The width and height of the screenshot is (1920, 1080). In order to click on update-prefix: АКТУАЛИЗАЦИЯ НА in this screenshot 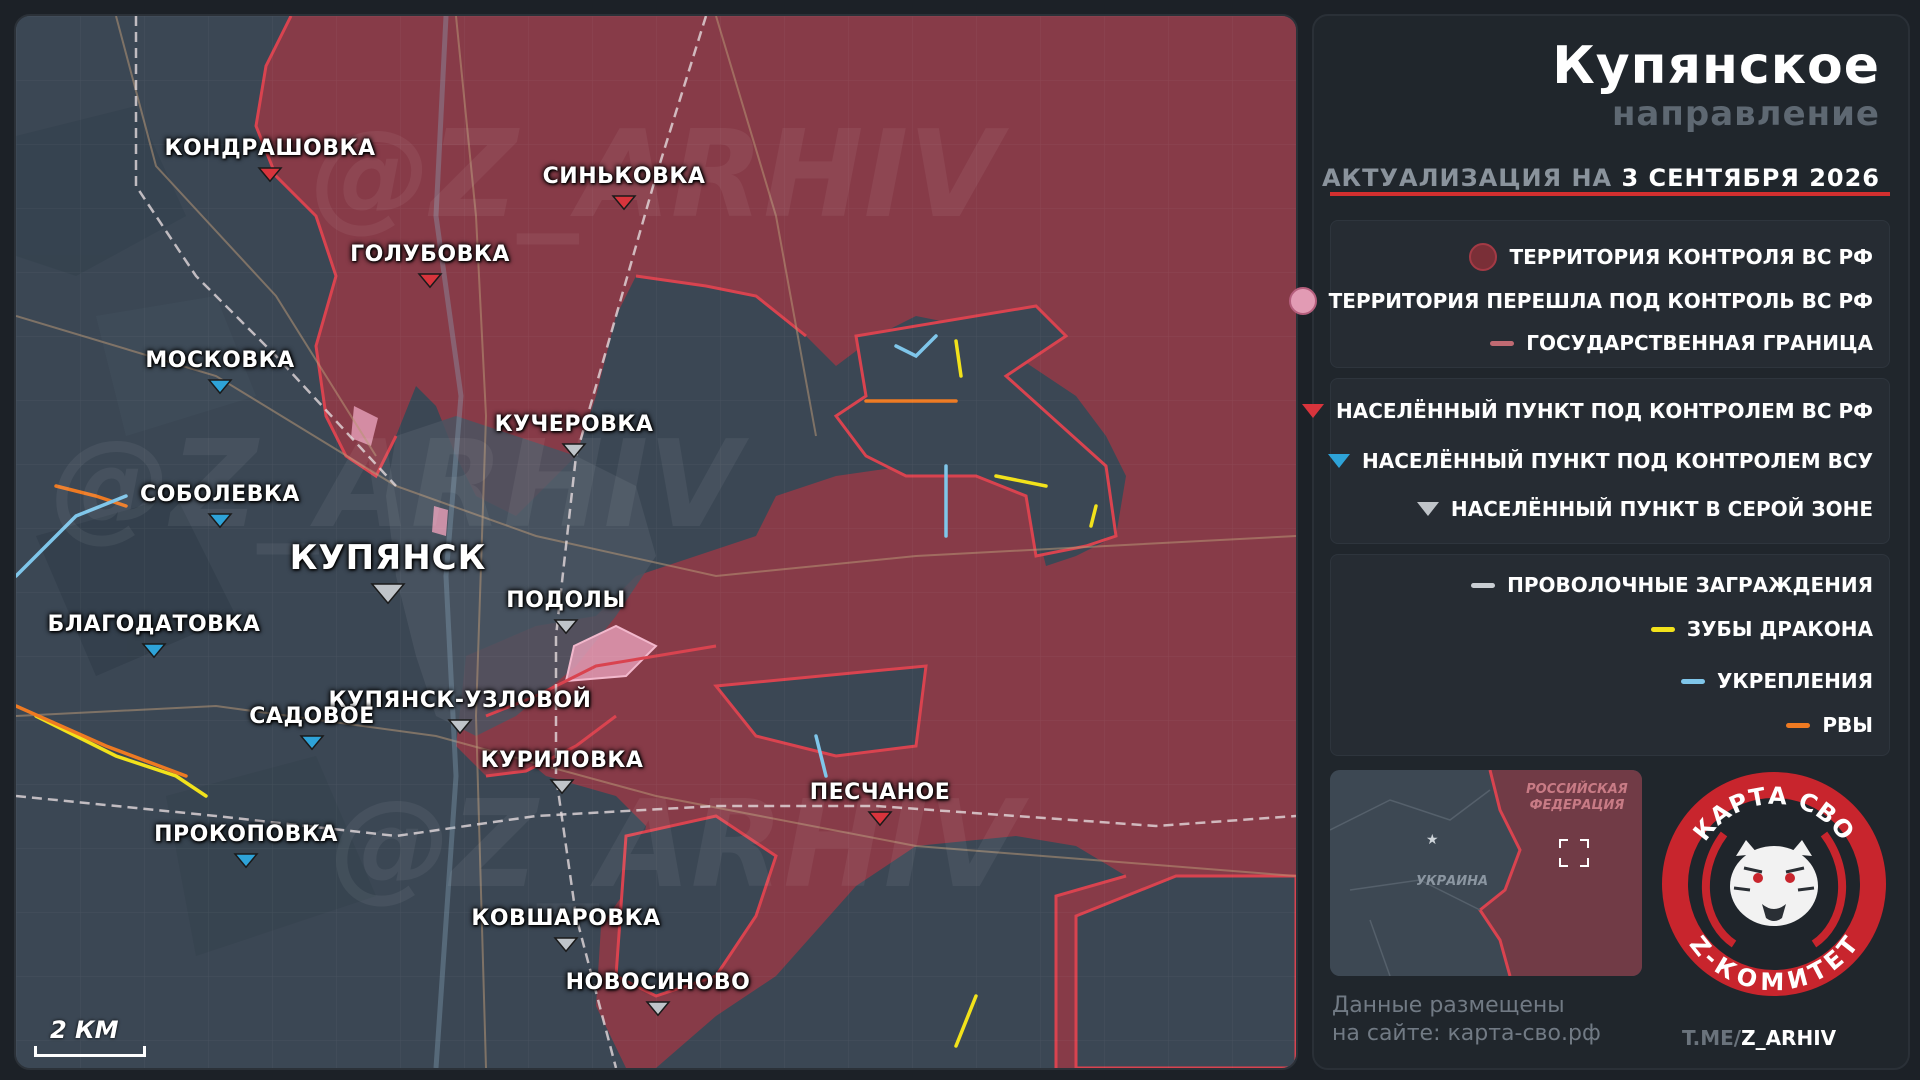, I will do `click(1467, 178)`.